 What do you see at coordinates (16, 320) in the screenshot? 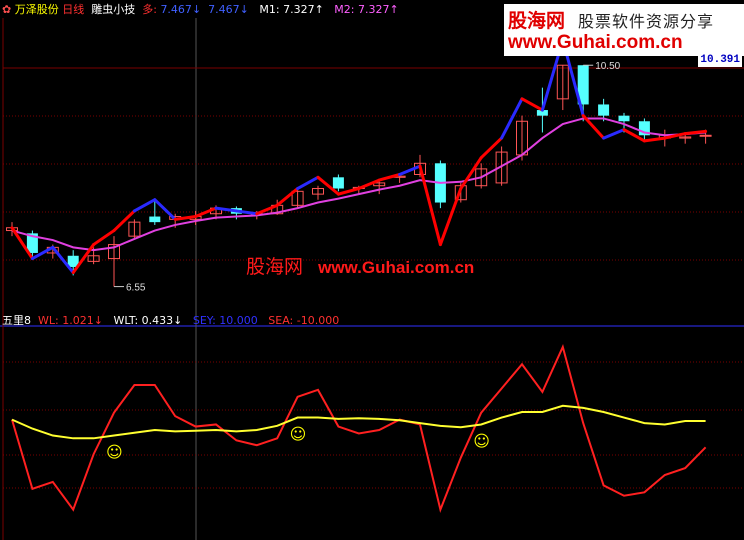
I see `sub-indicator-name: 五里8` at bounding box center [16, 320].